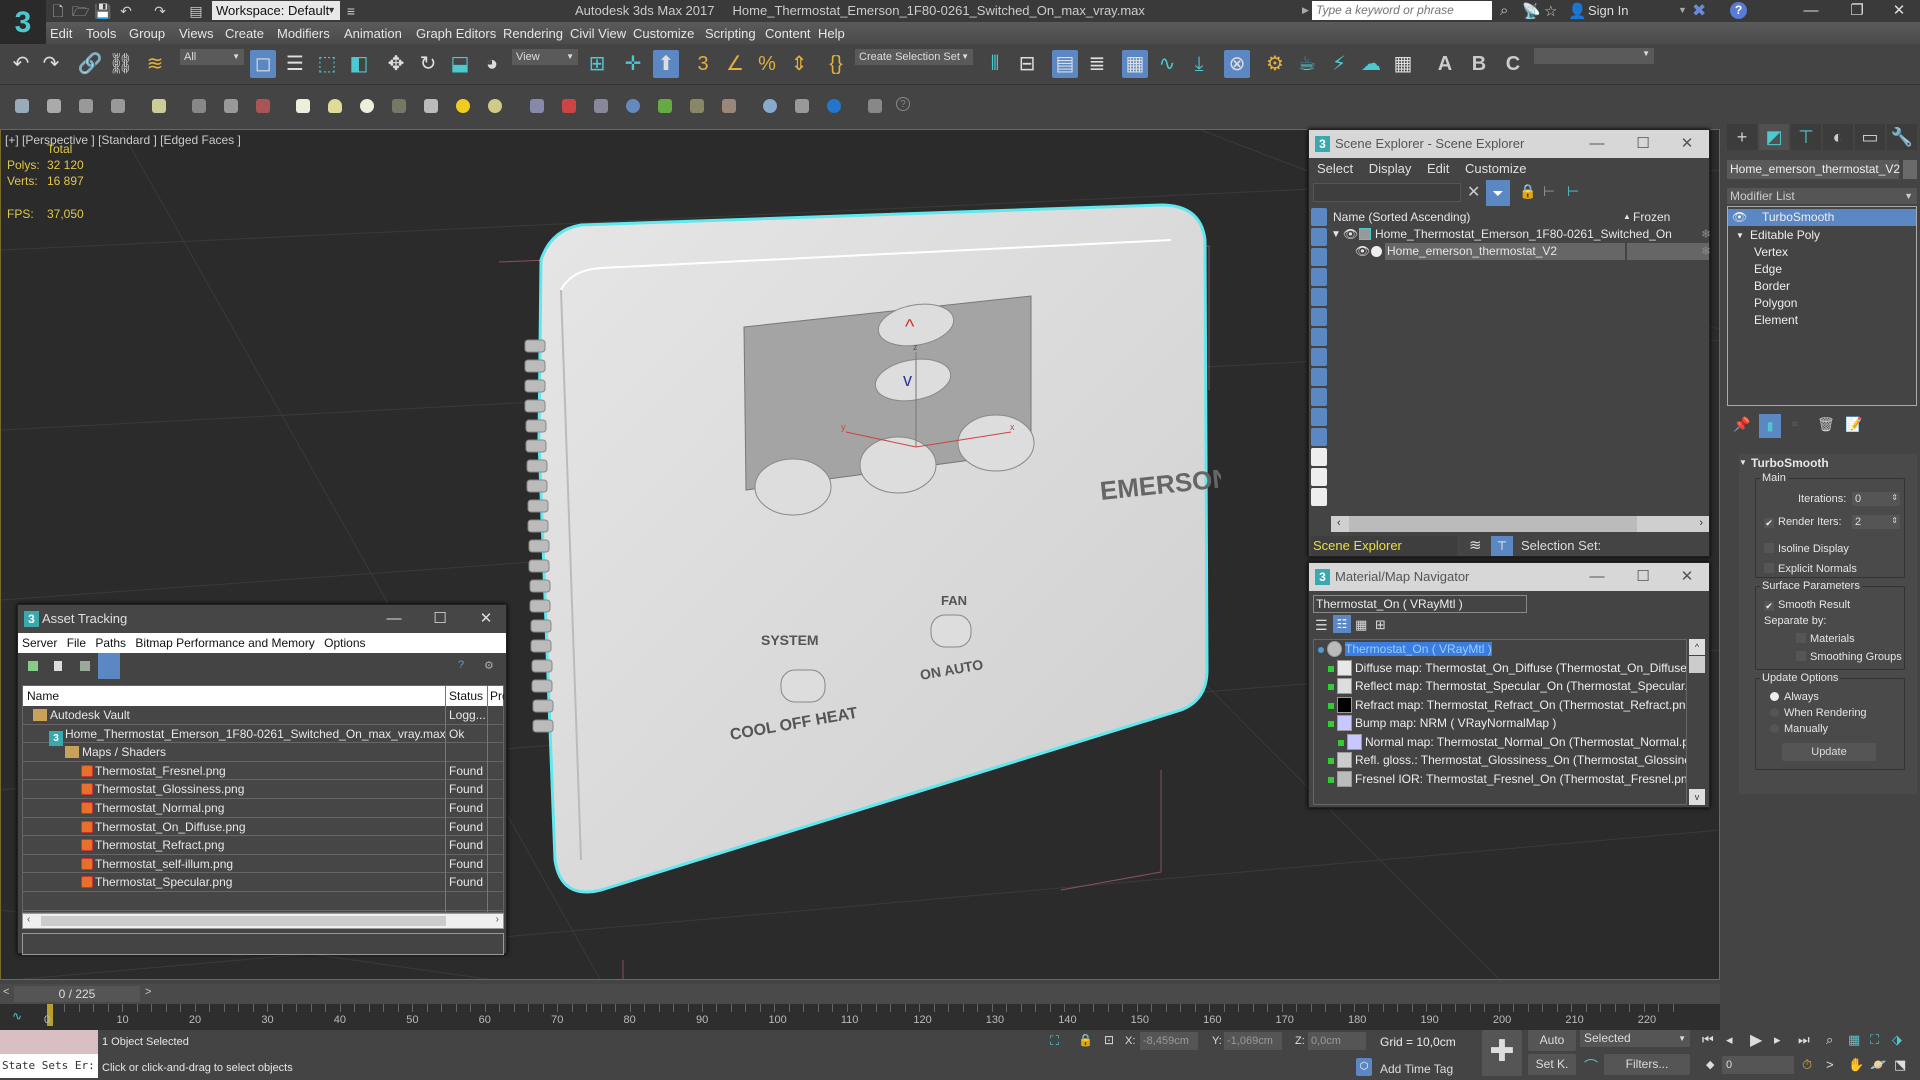 The height and width of the screenshot is (1080, 1920). I want to click on menu-create: Create, so click(244, 33).